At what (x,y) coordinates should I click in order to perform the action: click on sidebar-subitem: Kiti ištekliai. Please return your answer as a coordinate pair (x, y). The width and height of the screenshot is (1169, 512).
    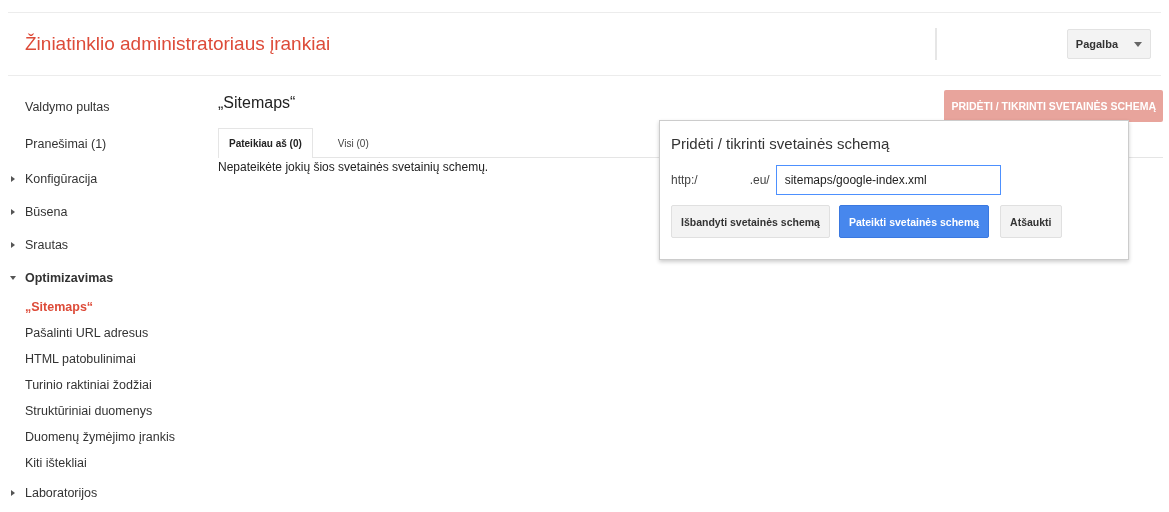
    Looking at the image, I should click on (114, 463).